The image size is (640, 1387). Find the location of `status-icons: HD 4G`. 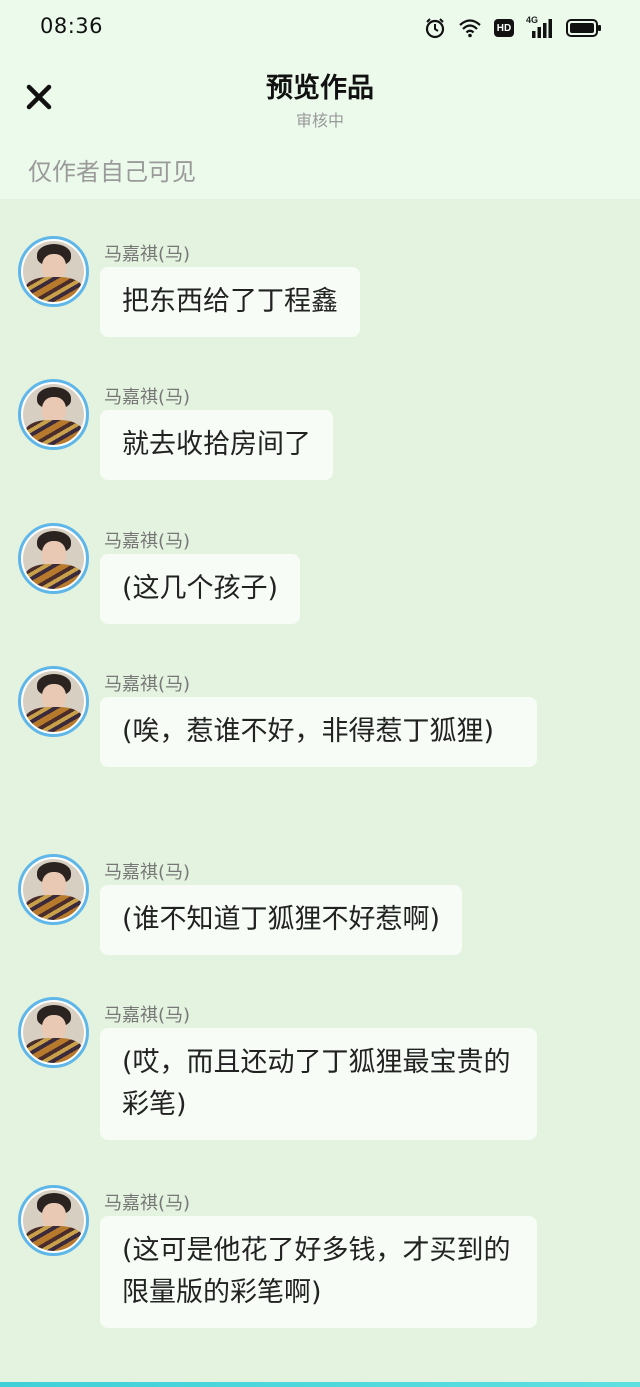

status-icons: HD 4G is located at coordinates (513, 28).